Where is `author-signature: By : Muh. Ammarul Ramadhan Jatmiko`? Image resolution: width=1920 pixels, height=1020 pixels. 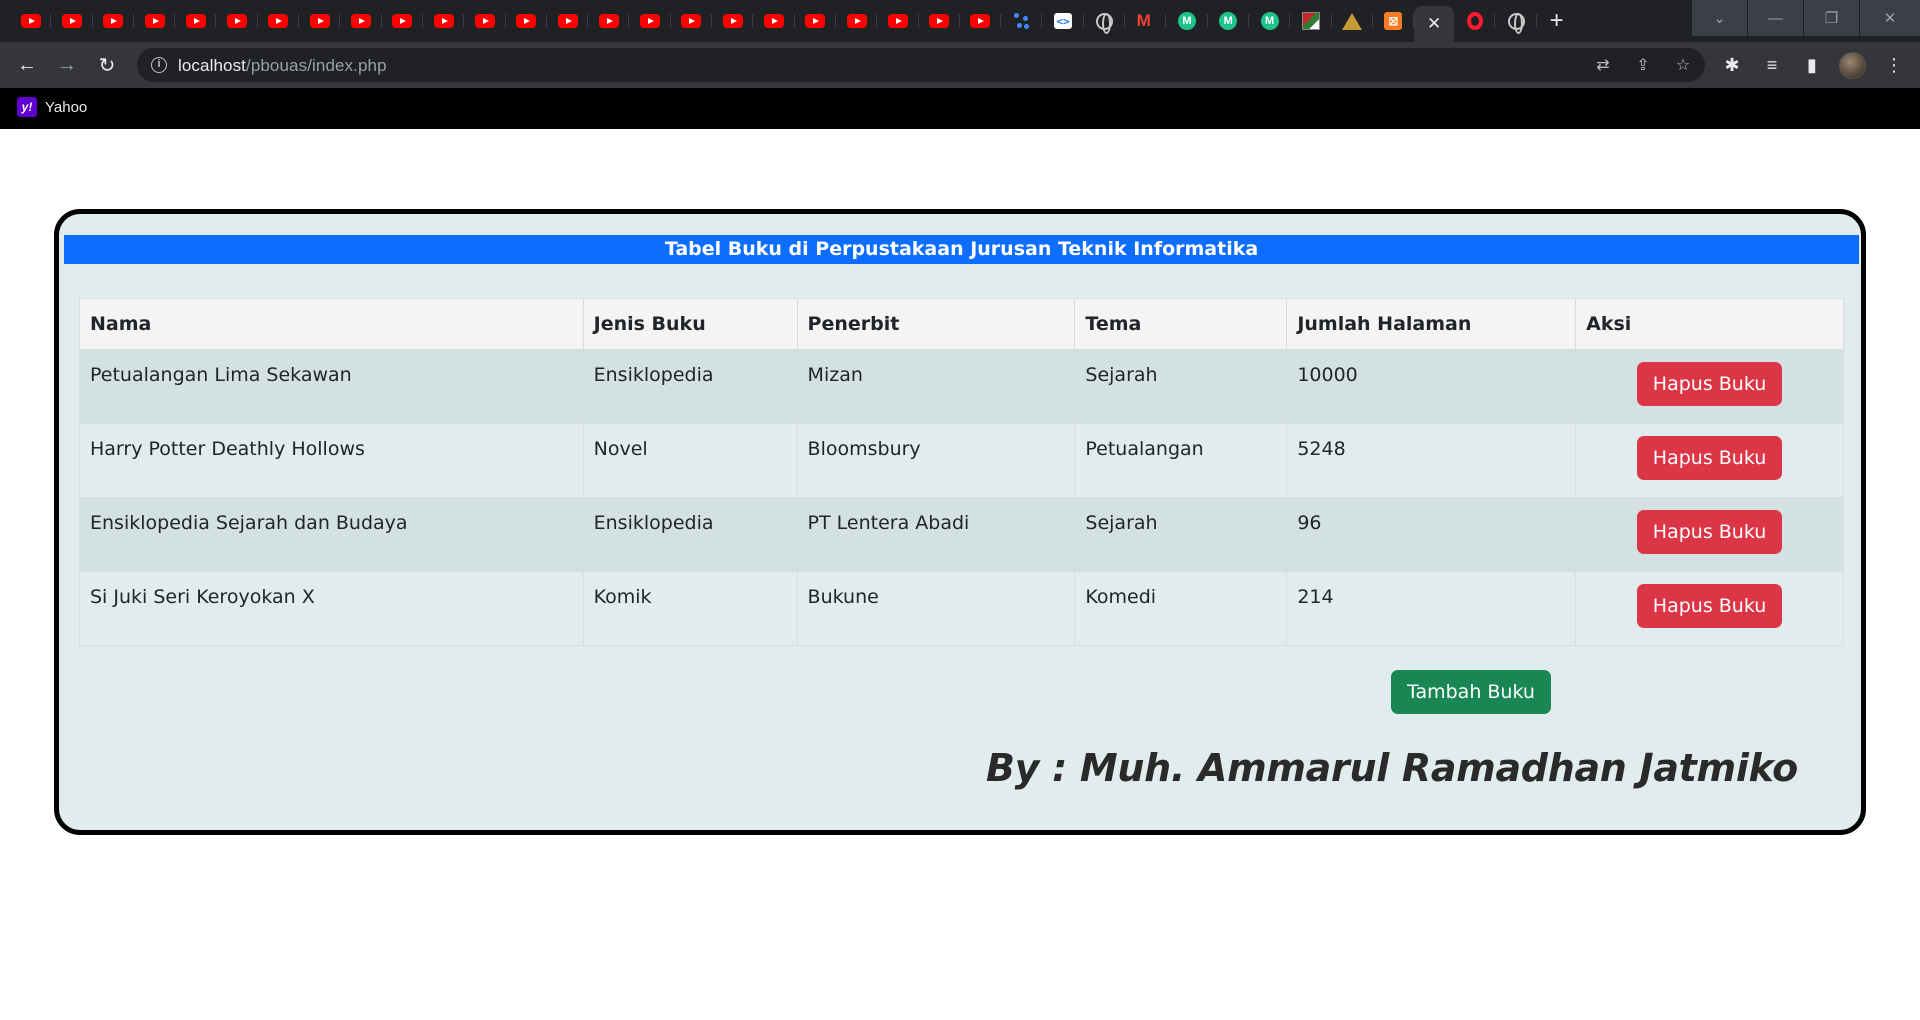
author-signature: By : Muh. Ammarul Ramadhan Jatmiko is located at coordinates (1392, 768).